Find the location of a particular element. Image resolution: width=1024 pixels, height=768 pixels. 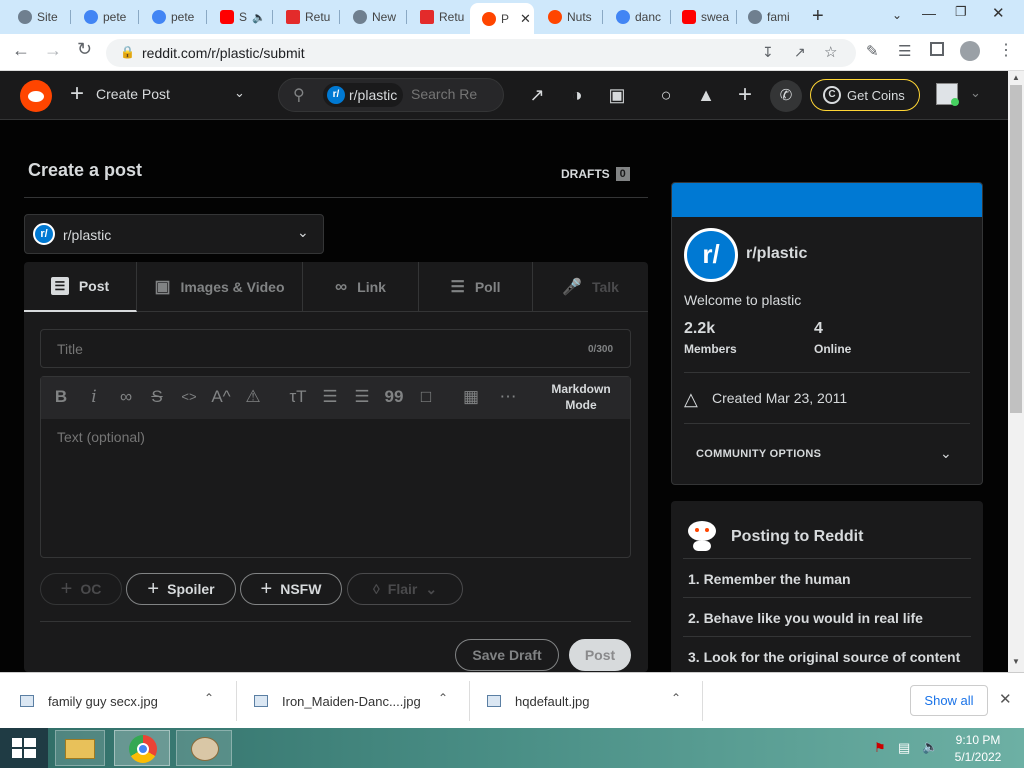

media-icon: ☰ is located at coordinates (904, 51).